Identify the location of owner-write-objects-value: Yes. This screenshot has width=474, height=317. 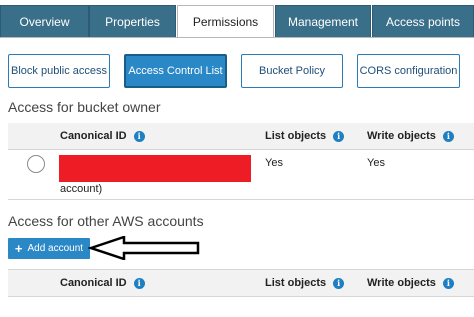
(376, 163).